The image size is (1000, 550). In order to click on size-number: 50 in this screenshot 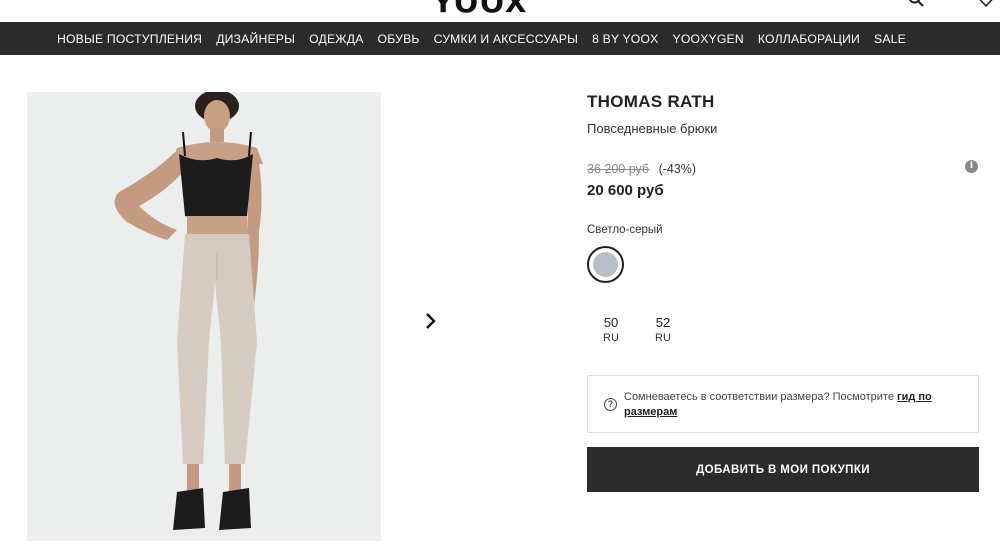, I will do `click(611, 322)`.